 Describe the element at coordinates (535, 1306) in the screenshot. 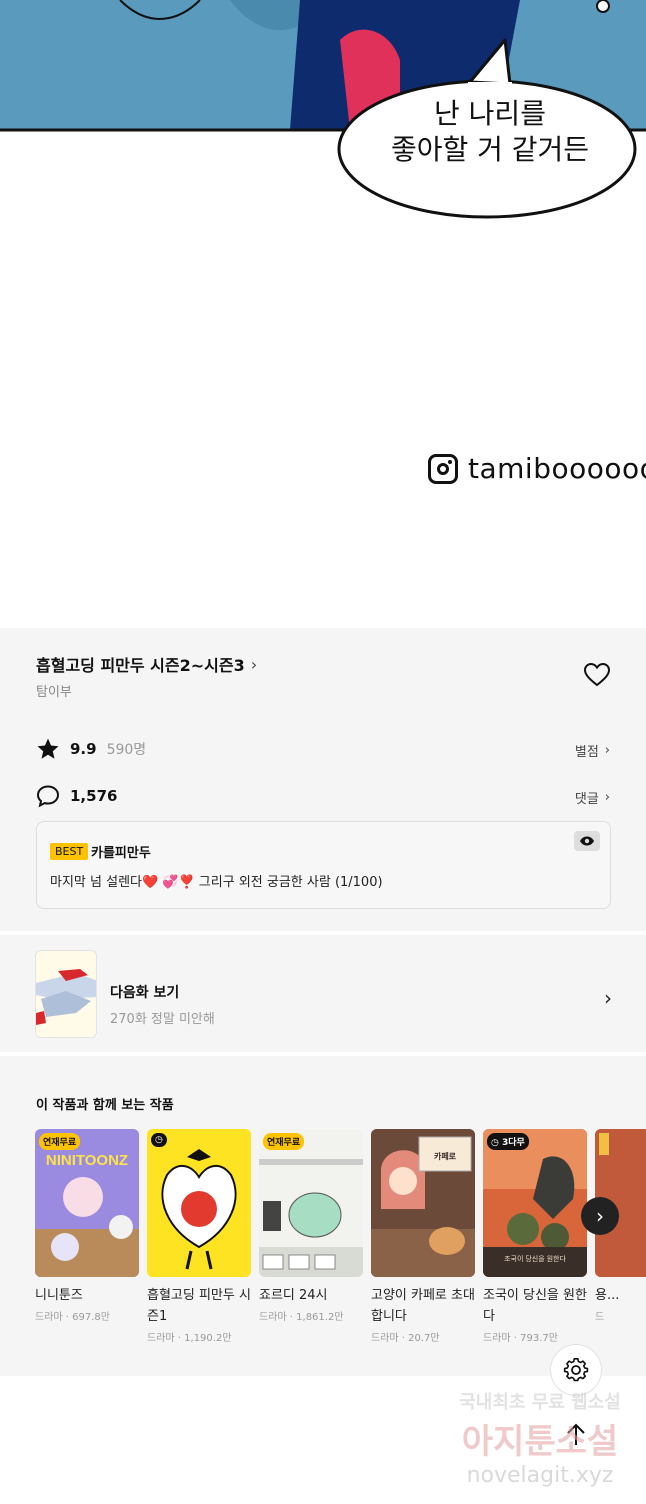

I see `recommendation-title: 조국이 당신을 원한다` at that location.